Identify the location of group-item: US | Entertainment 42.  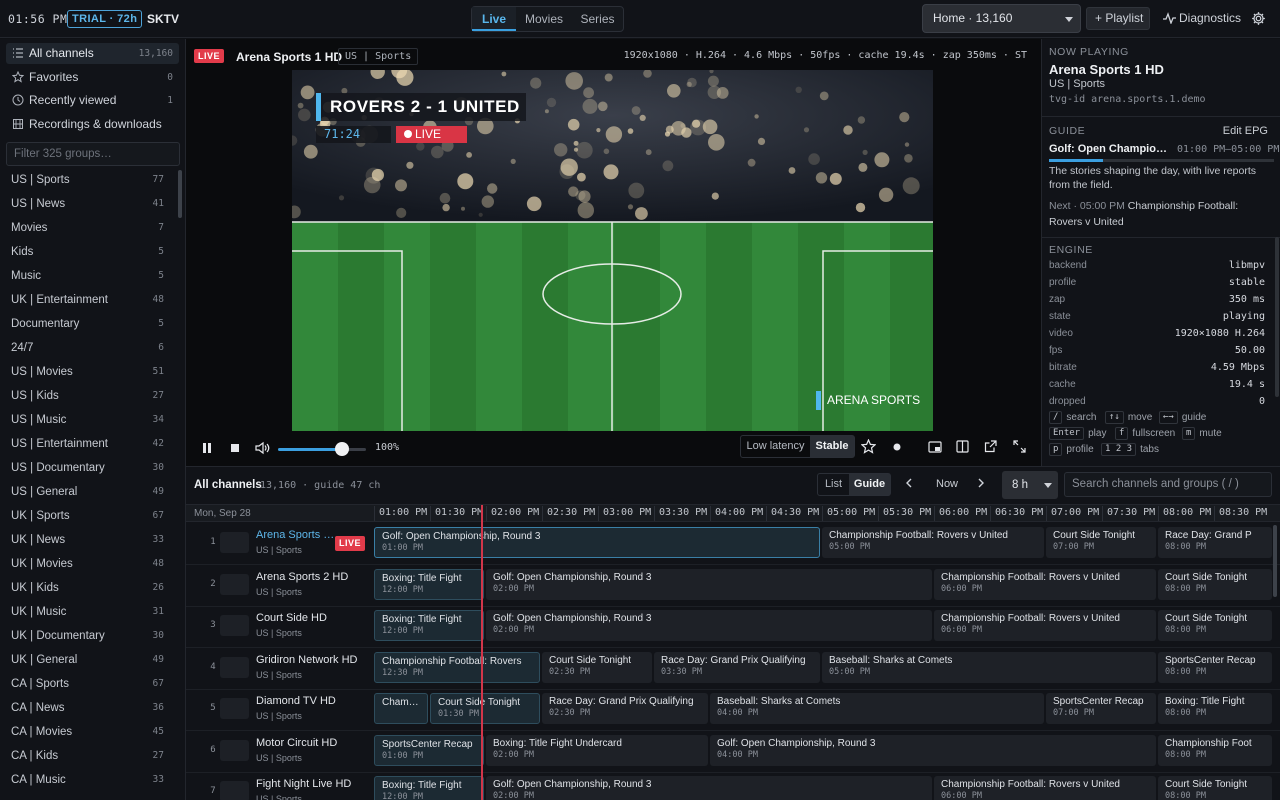
(88, 444).